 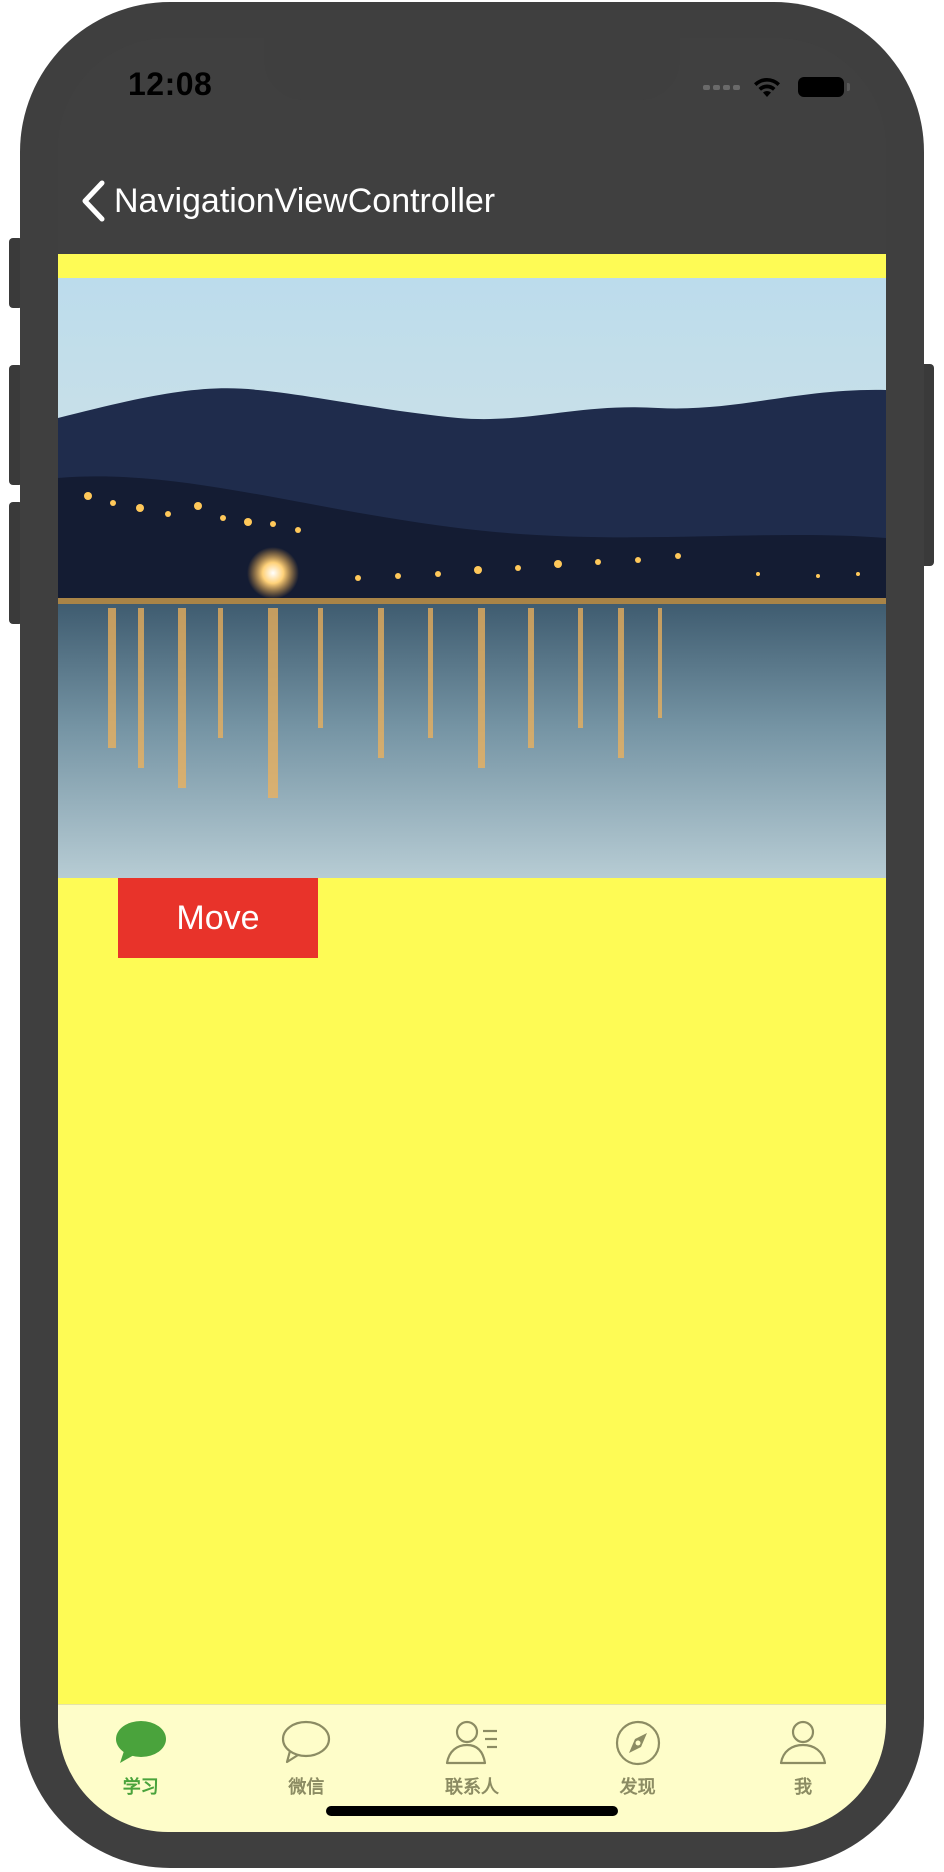 What do you see at coordinates (170, 84) in the screenshot?
I see `status-time: 12:08` at bounding box center [170, 84].